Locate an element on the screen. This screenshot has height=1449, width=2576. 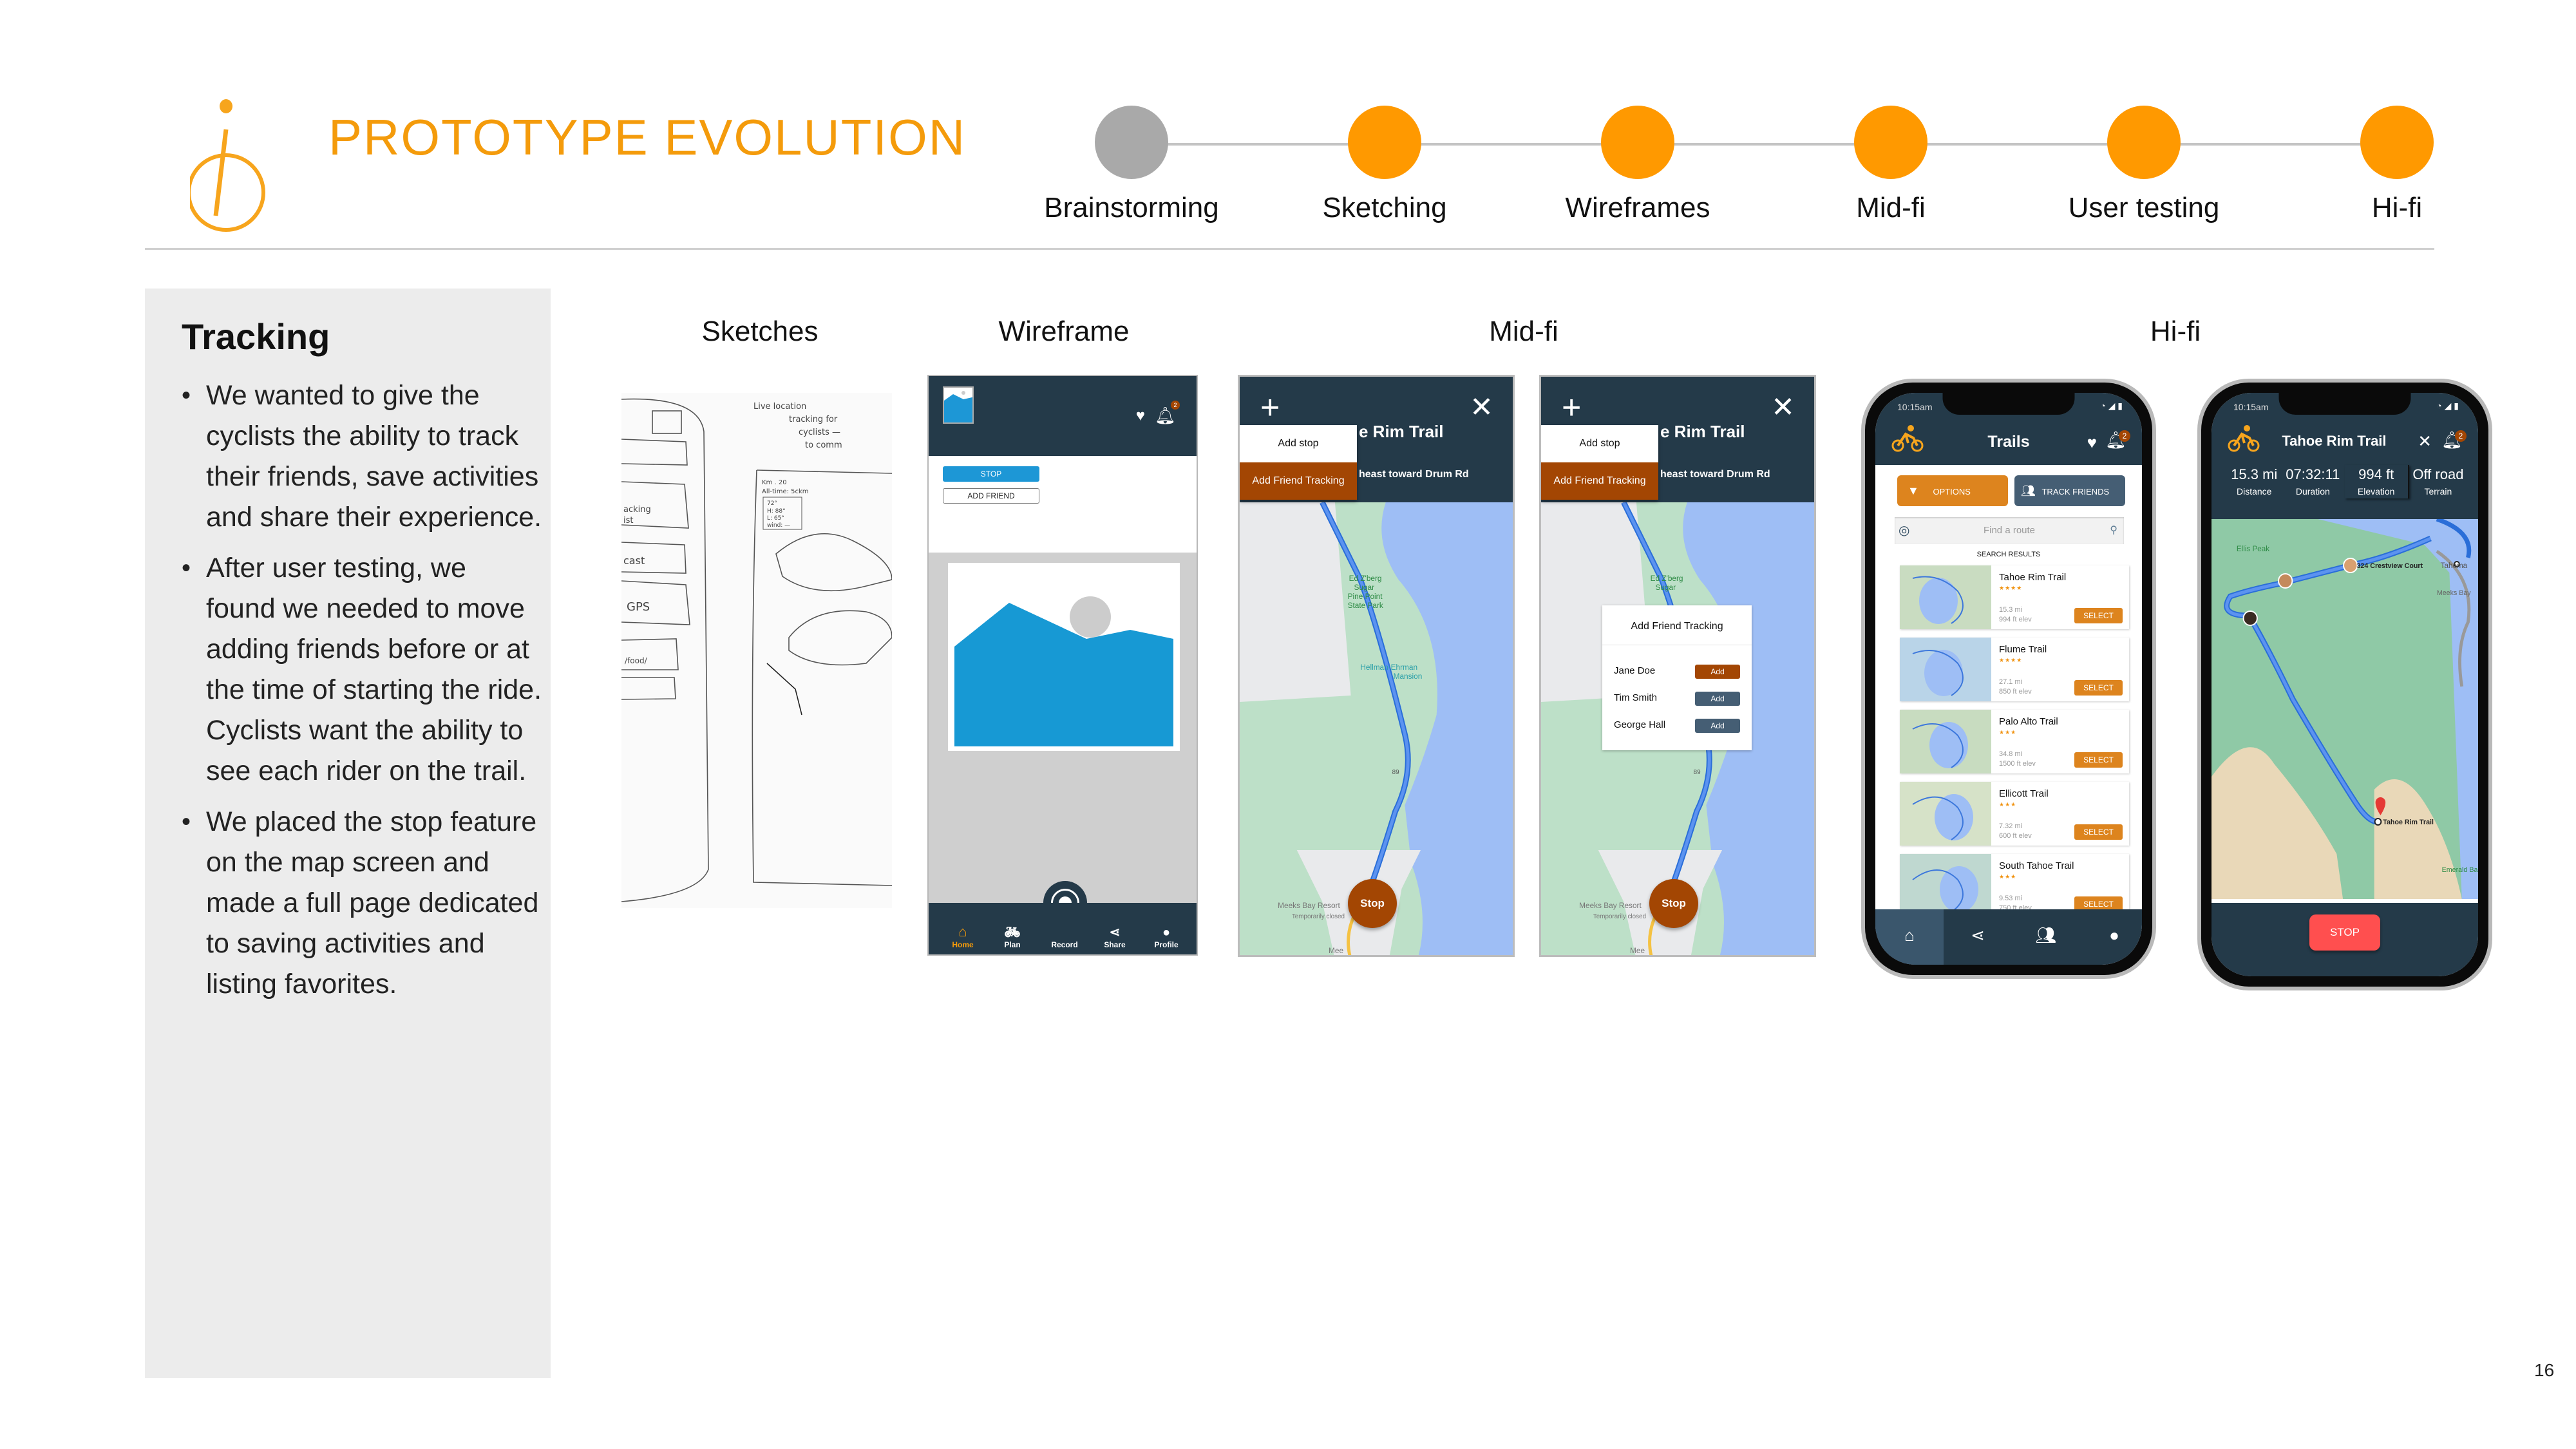
wf-actions: STOP ADD FRIEND is located at coordinates (1063, 505).